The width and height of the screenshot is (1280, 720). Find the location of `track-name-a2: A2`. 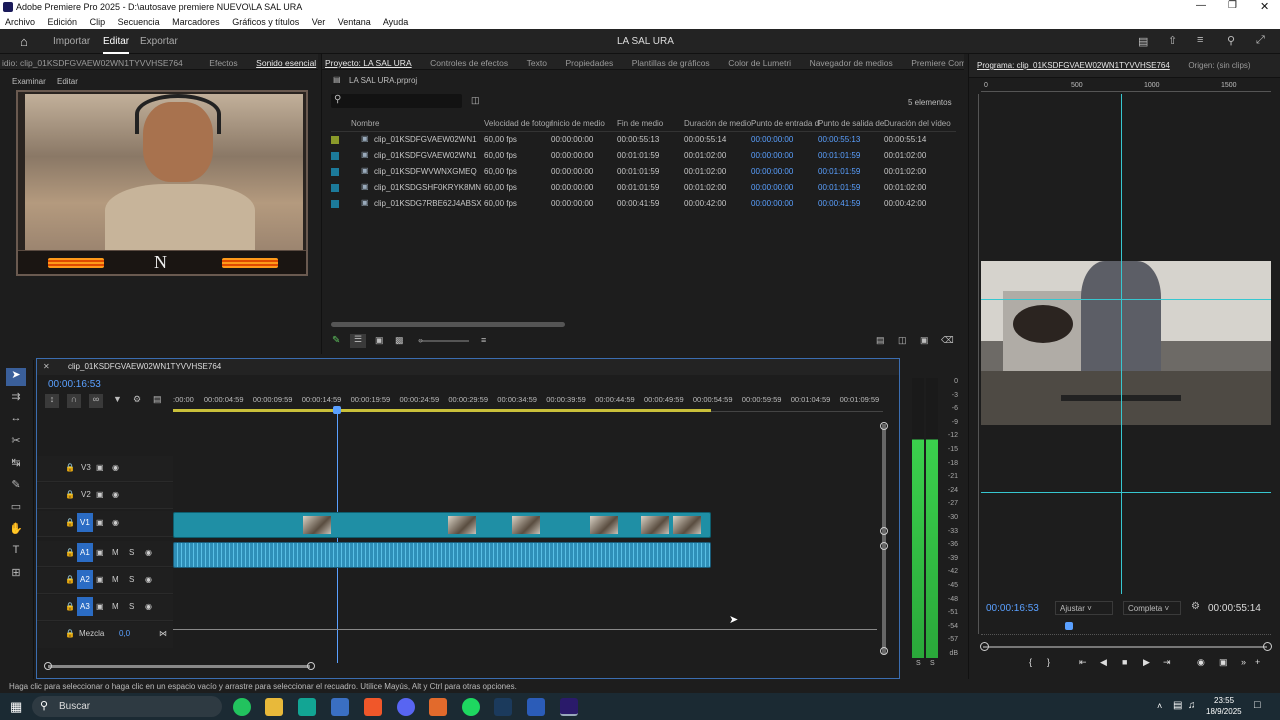

track-name-a2: A2 is located at coordinates (85, 579).